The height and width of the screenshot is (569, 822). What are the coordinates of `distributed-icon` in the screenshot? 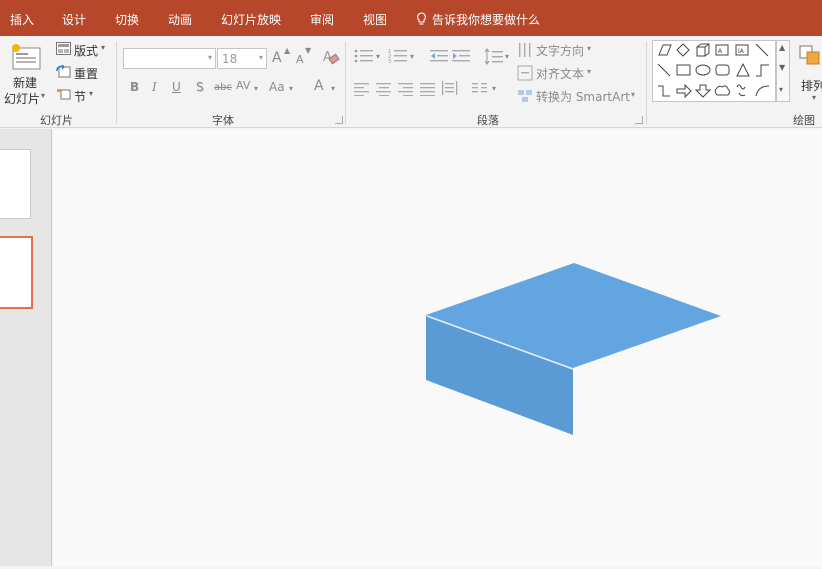 It's located at (450, 88).